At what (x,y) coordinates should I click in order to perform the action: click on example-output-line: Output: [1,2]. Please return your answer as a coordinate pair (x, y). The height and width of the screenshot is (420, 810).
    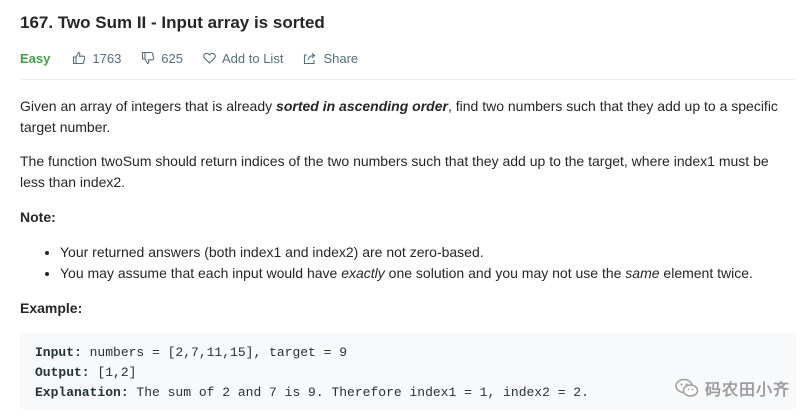
    Looking at the image, I should click on (85, 372).